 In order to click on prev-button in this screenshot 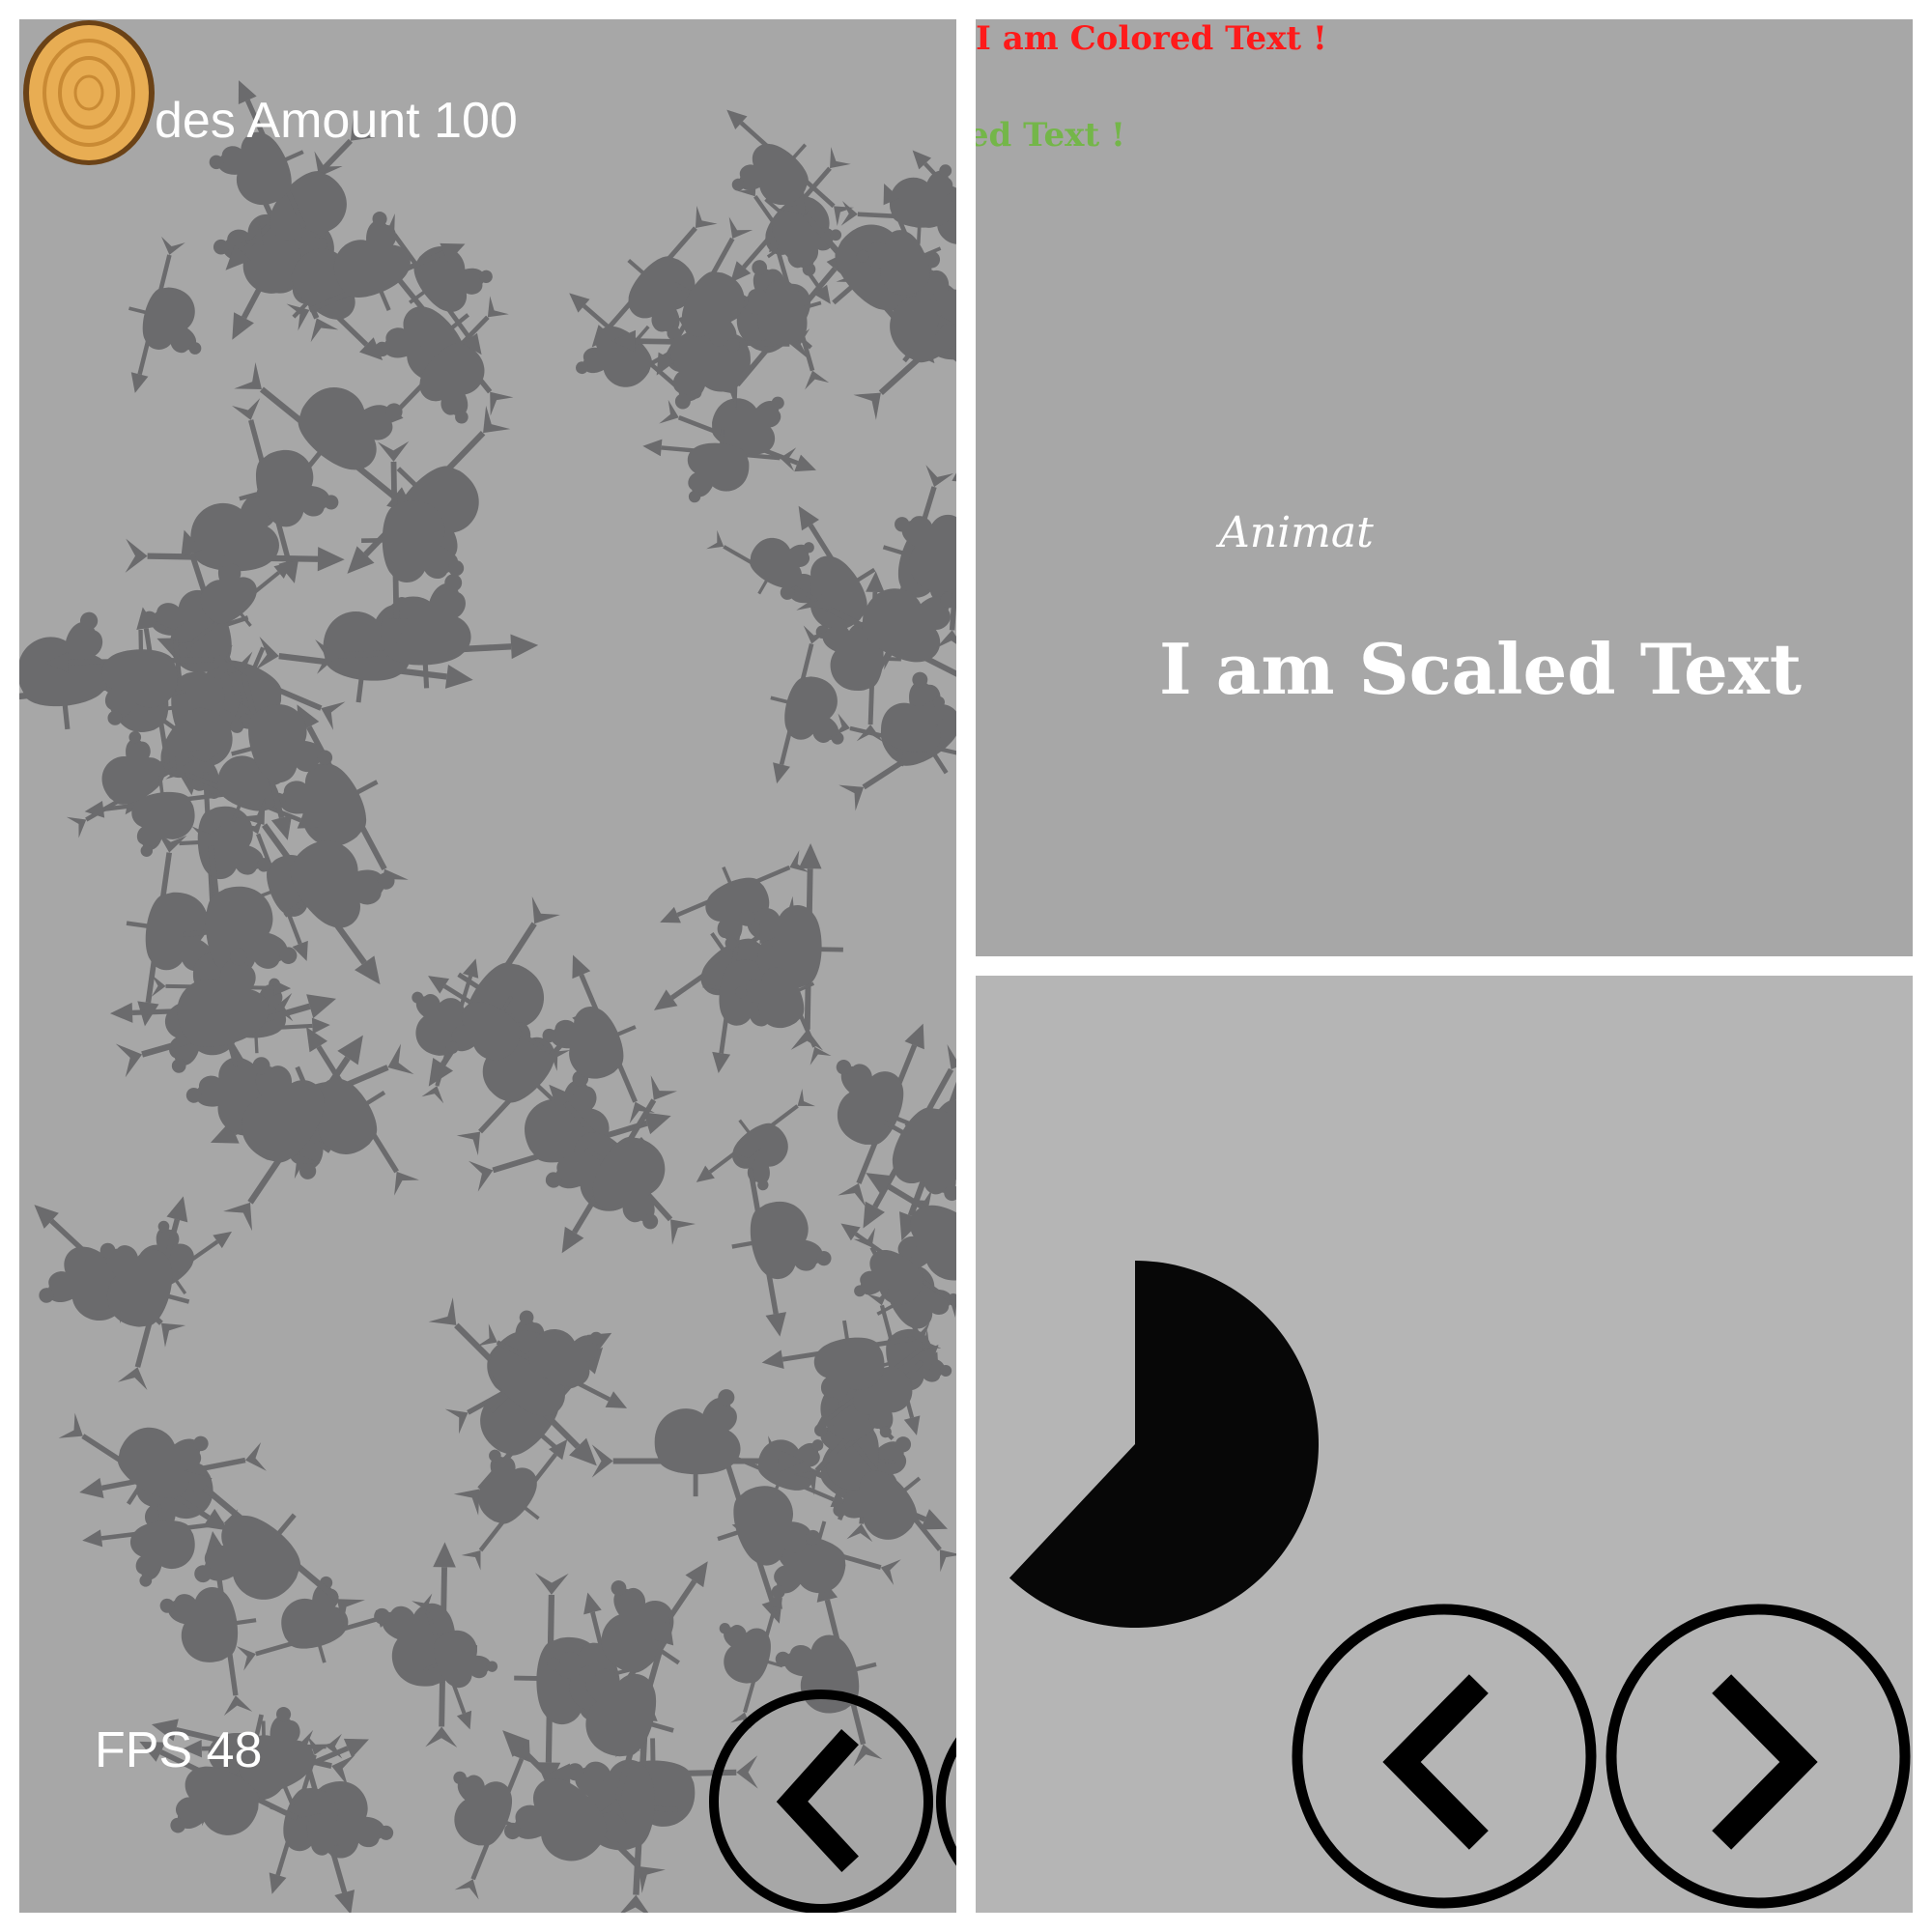, I will do `click(1444, 1756)`.